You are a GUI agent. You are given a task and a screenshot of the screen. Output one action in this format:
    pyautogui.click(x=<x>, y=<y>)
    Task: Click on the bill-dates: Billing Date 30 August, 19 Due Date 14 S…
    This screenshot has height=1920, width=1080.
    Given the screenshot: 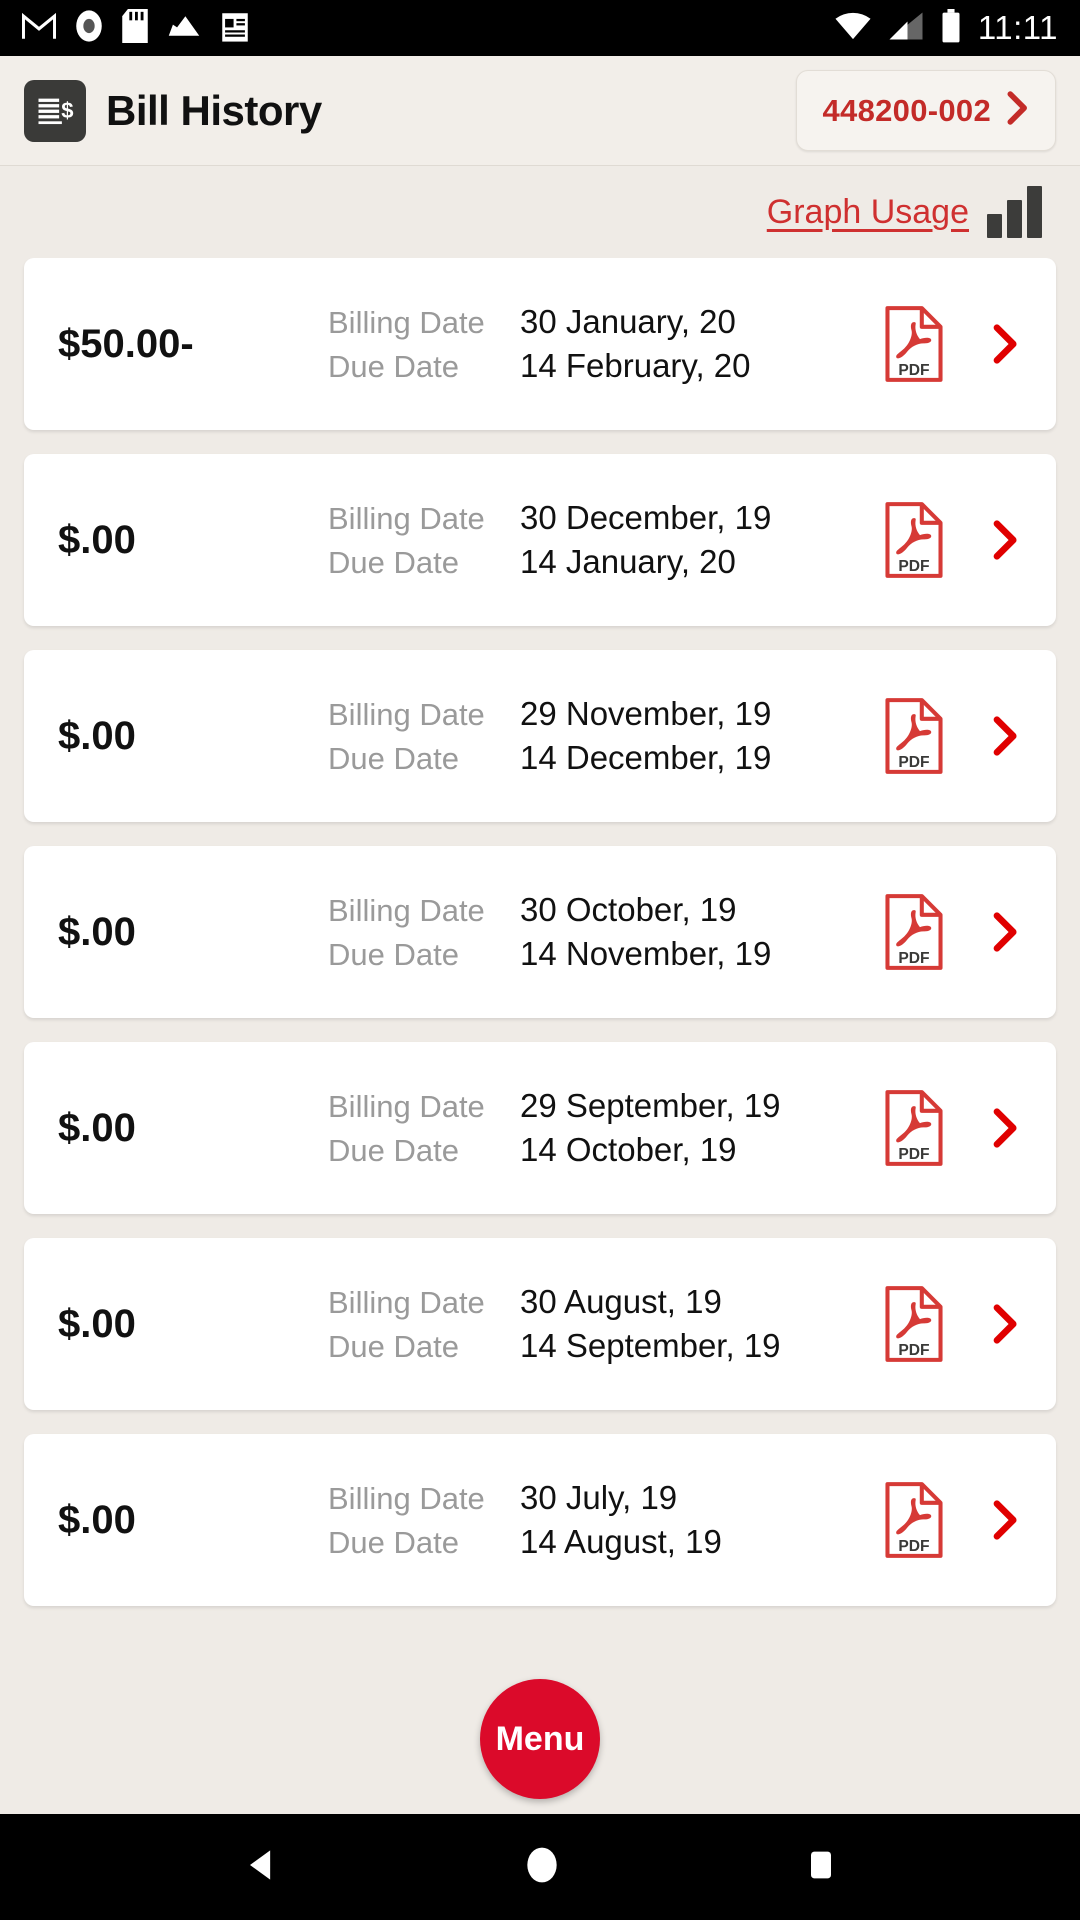 What is the action you would take?
    pyautogui.click(x=605, y=1324)
    